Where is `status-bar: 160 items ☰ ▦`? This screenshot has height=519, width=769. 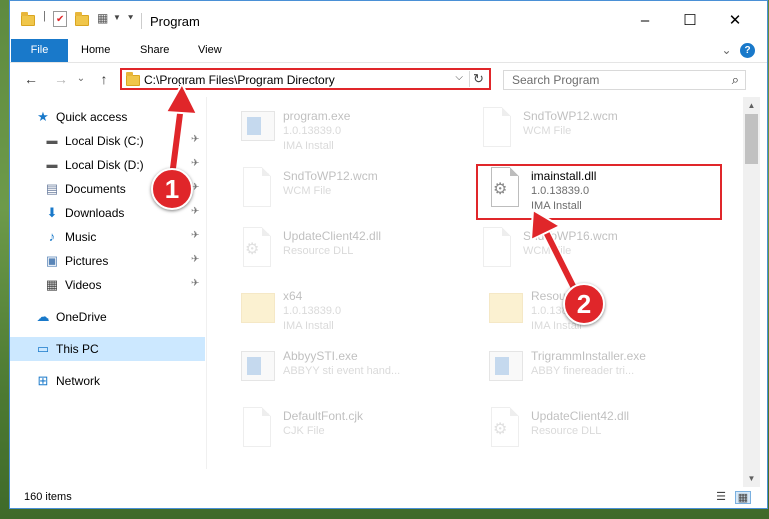 status-bar: 160 items ☰ ▦ is located at coordinates (388, 497).